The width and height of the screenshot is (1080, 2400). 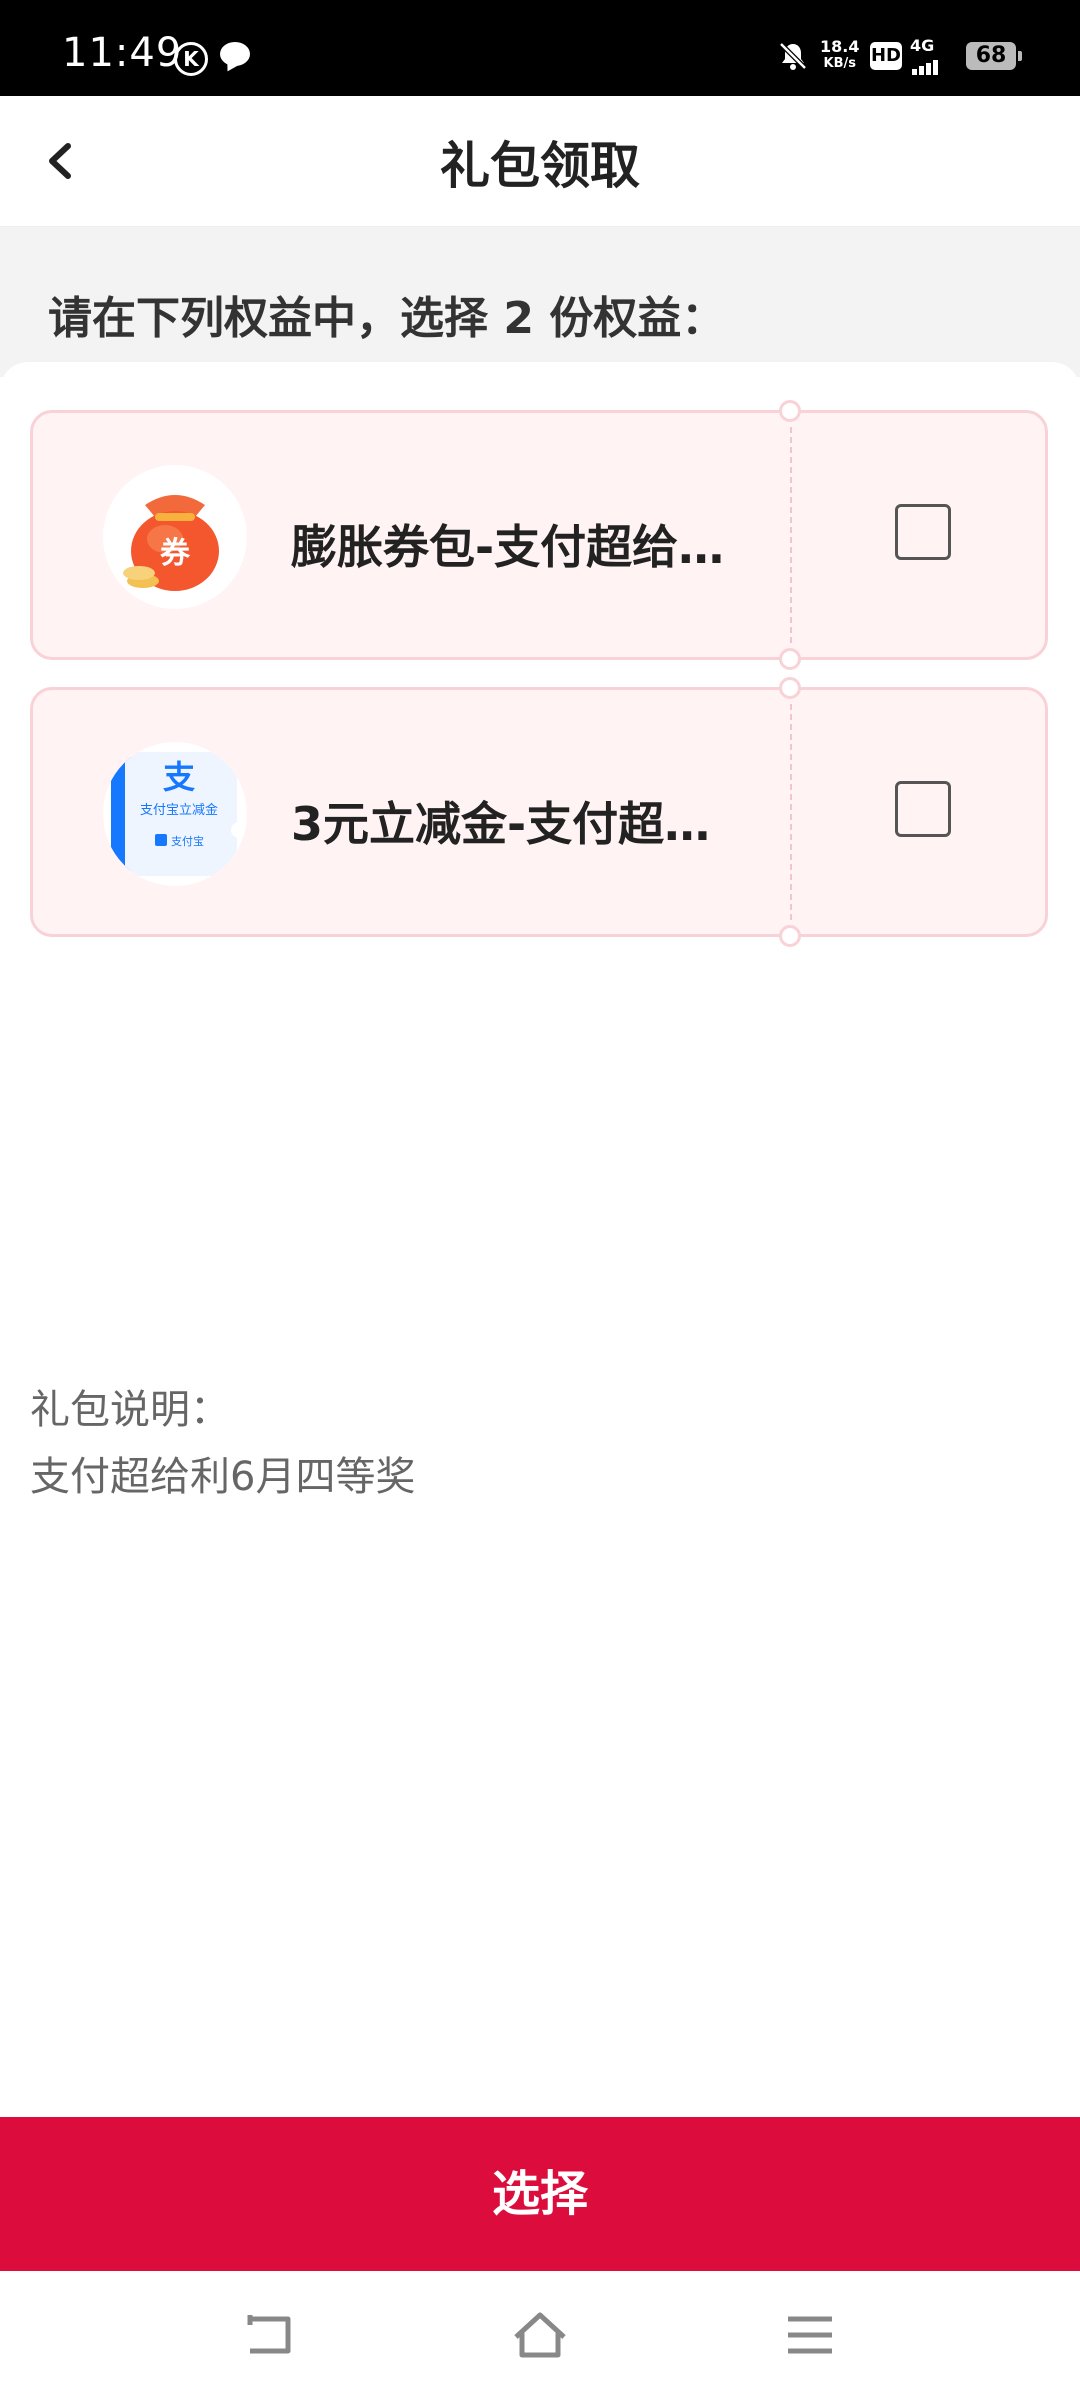 I want to click on coupon-icon-text: 券, so click(x=175, y=553).